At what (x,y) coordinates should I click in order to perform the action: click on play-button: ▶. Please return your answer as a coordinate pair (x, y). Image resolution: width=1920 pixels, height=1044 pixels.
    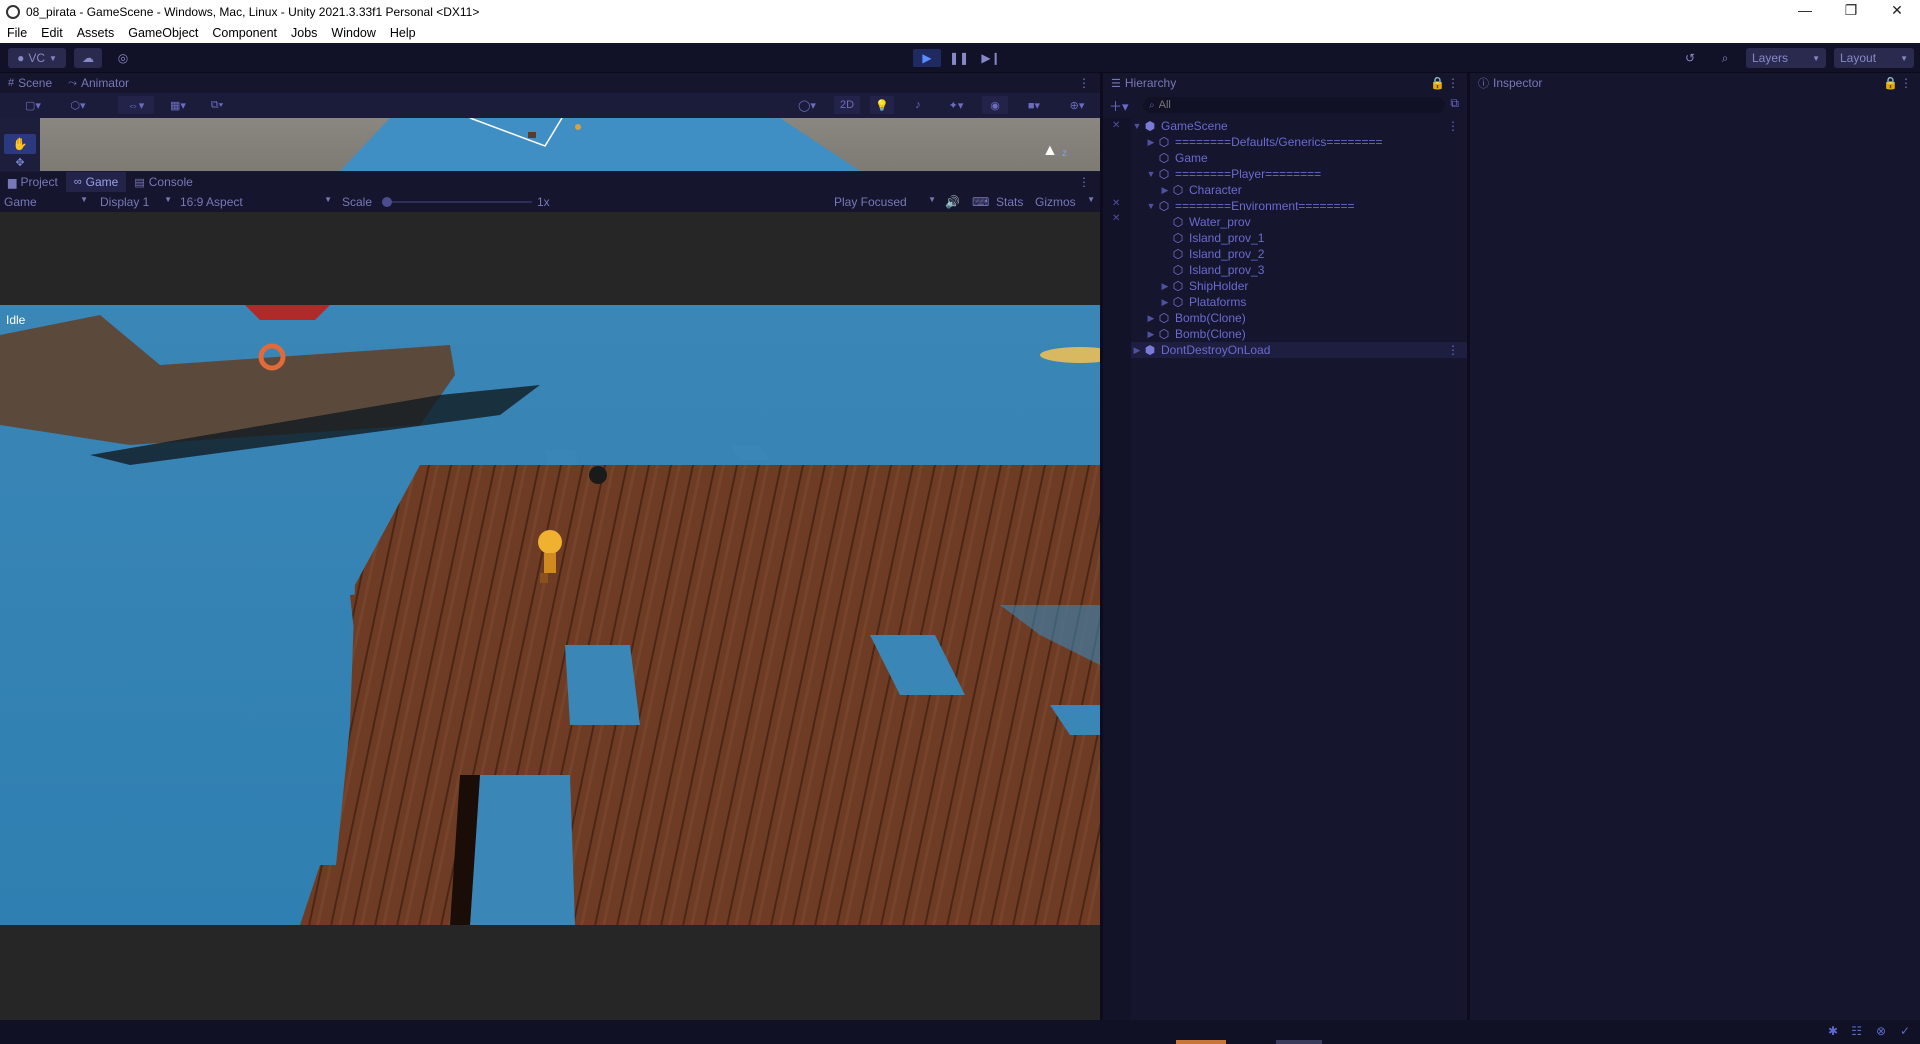
    Looking at the image, I should click on (927, 58).